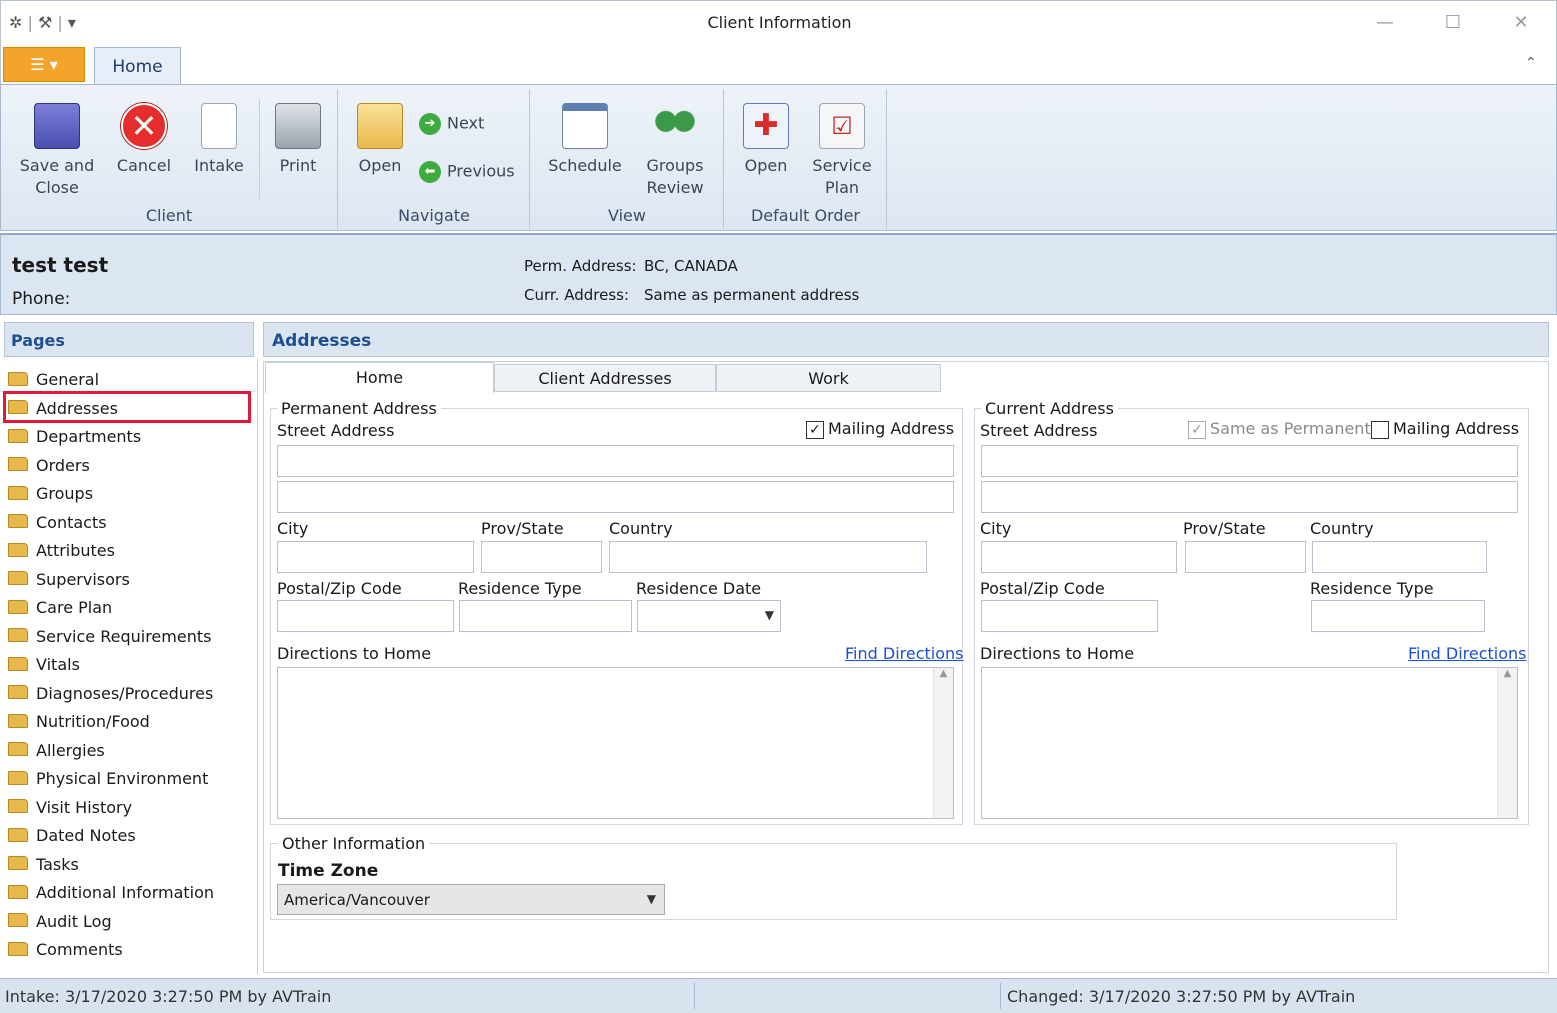 Image resolution: width=1557 pixels, height=1013 pixels. I want to click on service-plan-button: ☑ Service Plan, so click(842, 151).